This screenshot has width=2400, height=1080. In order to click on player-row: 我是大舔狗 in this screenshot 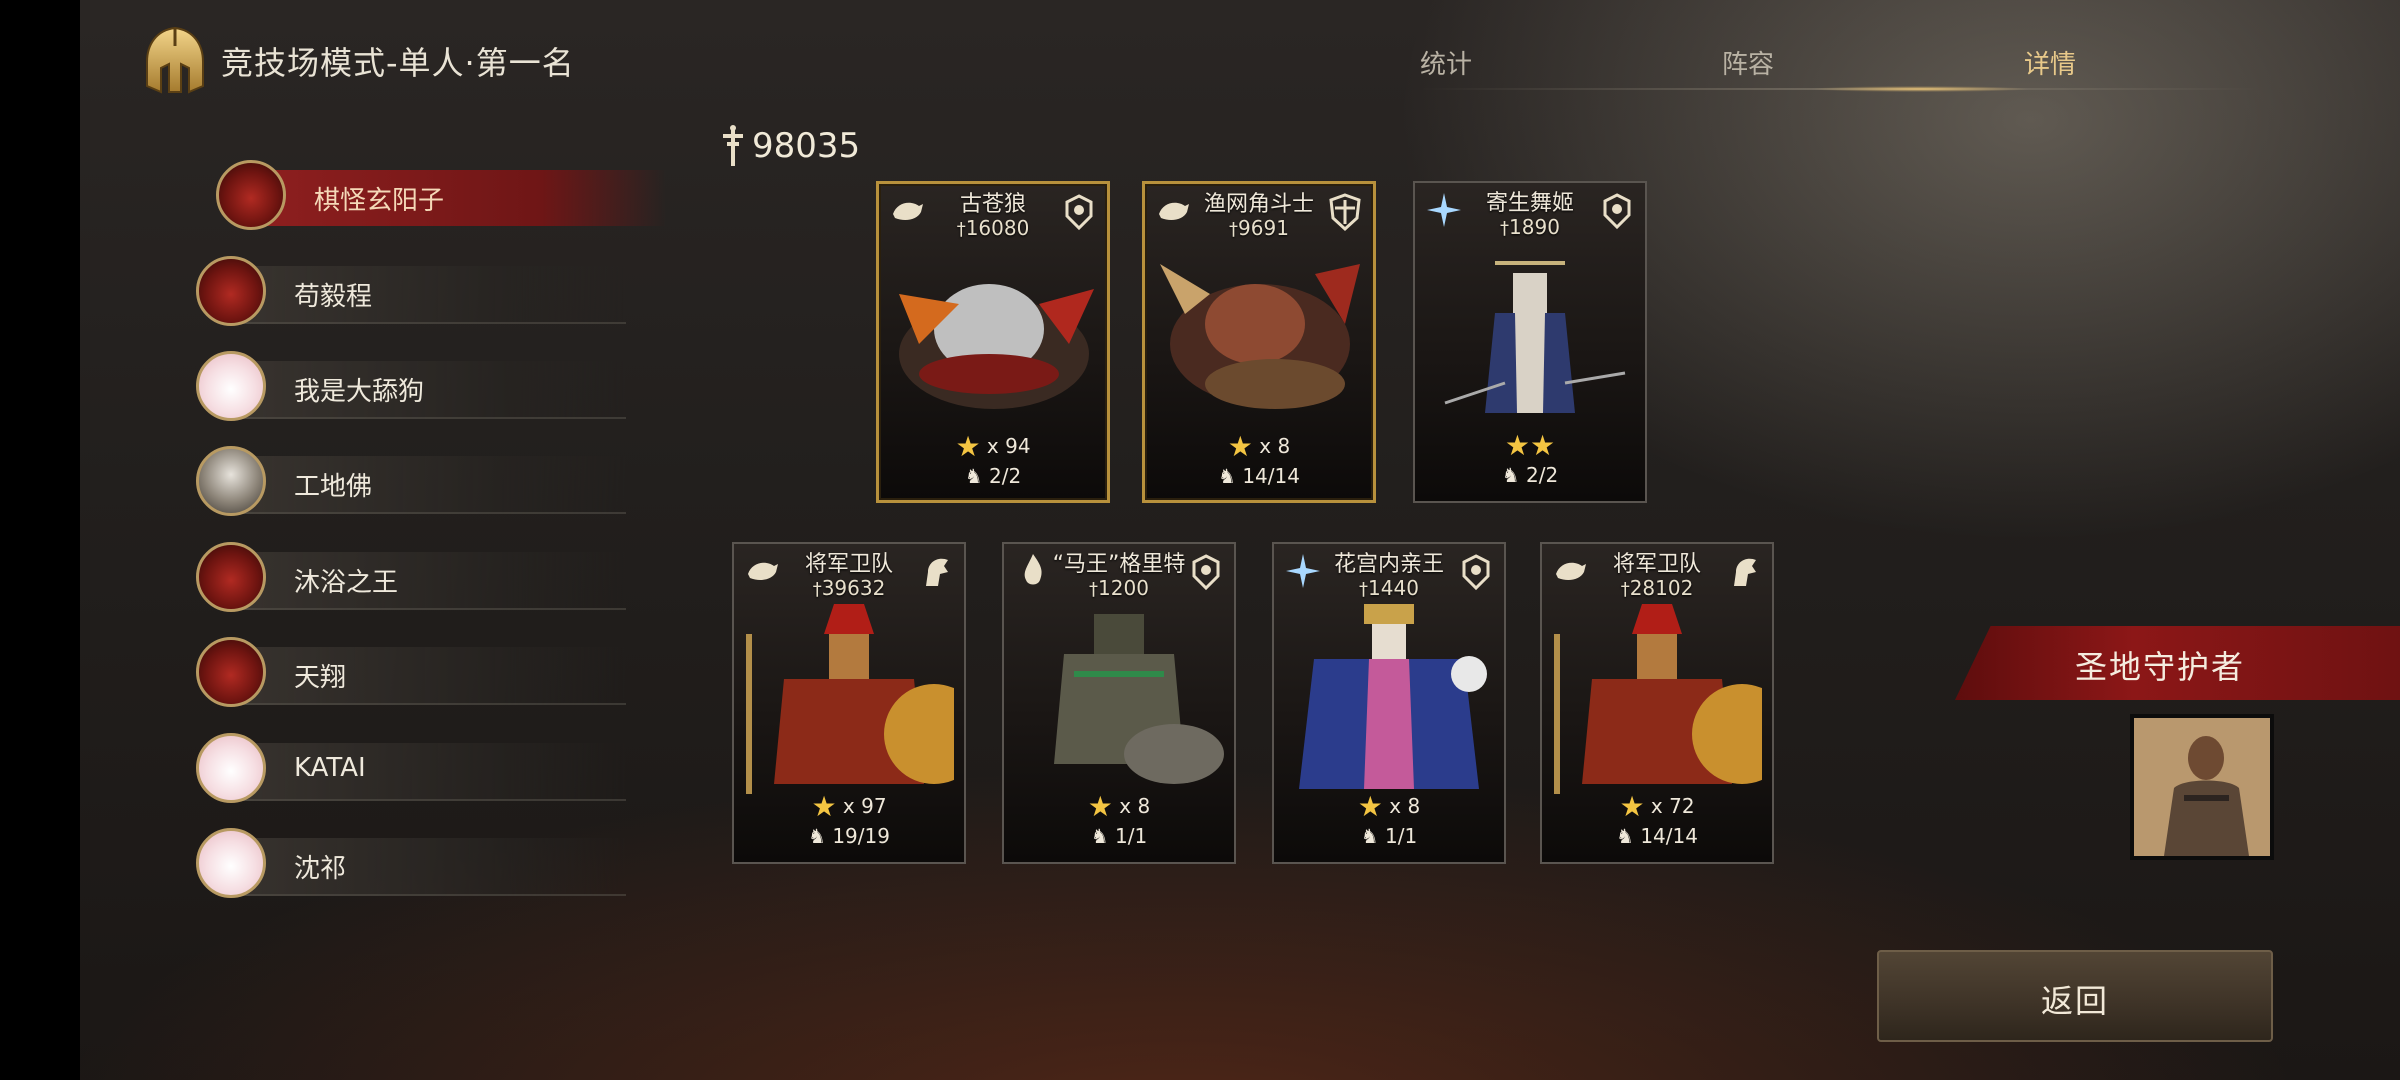, I will do `click(420, 388)`.